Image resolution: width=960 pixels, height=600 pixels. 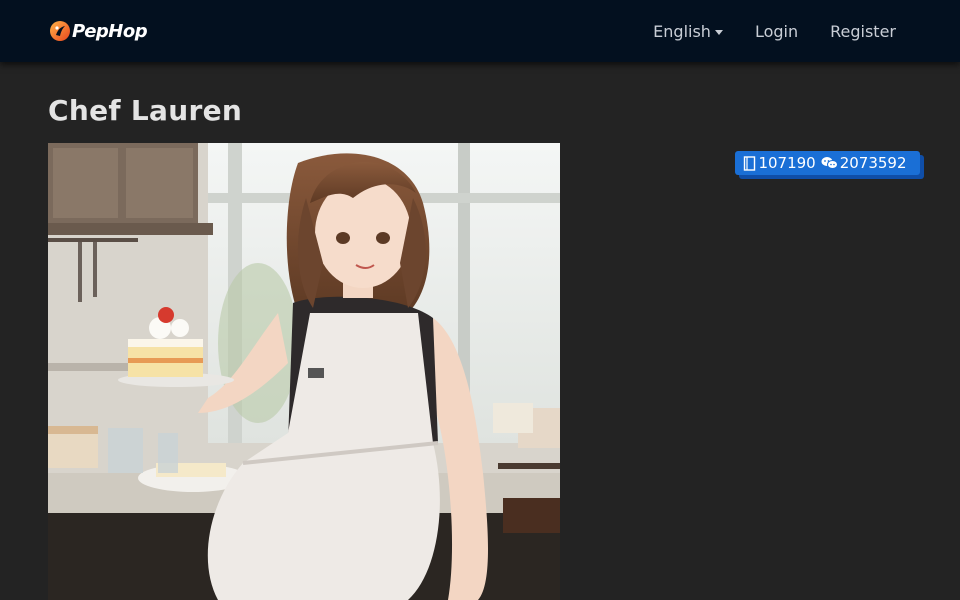 I want to click on chat-bubbles-icon, so click(x=829, y=163).